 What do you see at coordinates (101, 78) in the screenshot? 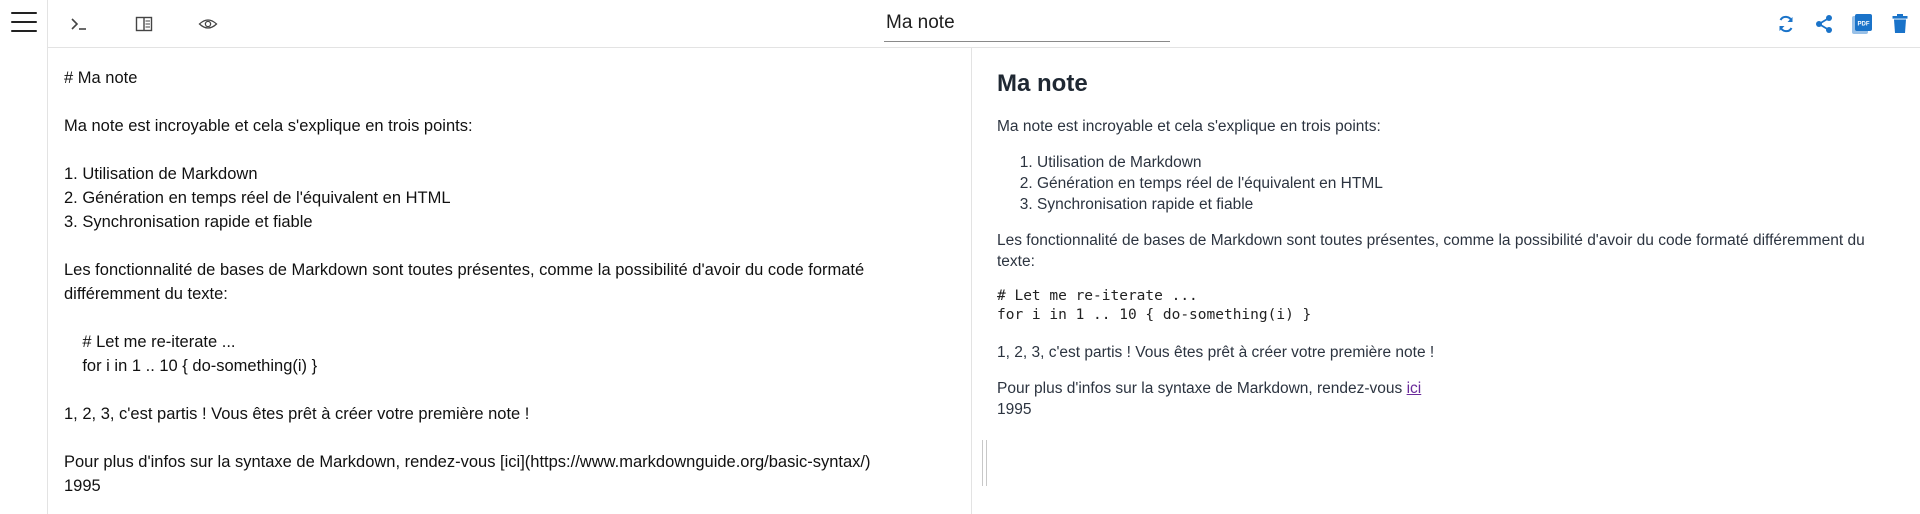
I see `editor-line: # Ma note` at bounding box center [101, 78].